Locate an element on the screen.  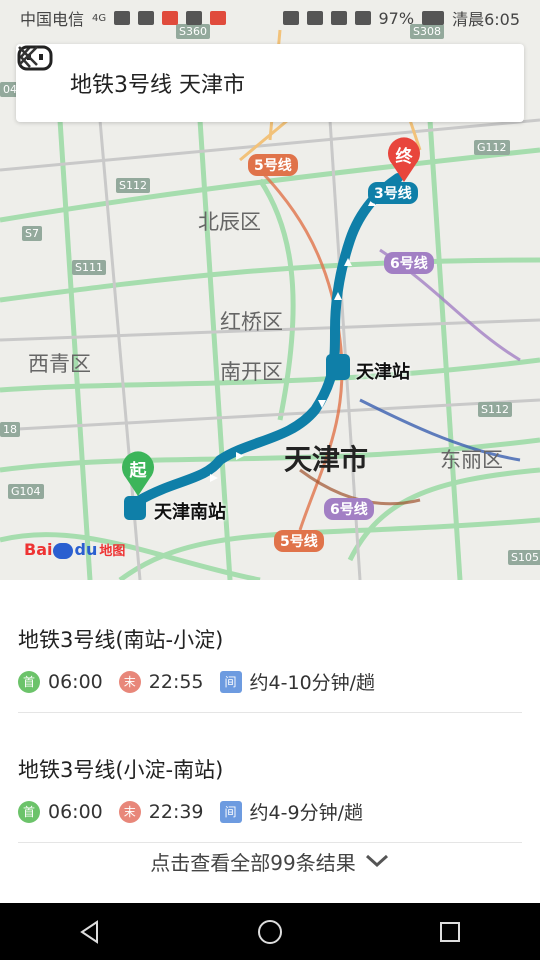
route-mode-button is located at coordinates (238, 76).